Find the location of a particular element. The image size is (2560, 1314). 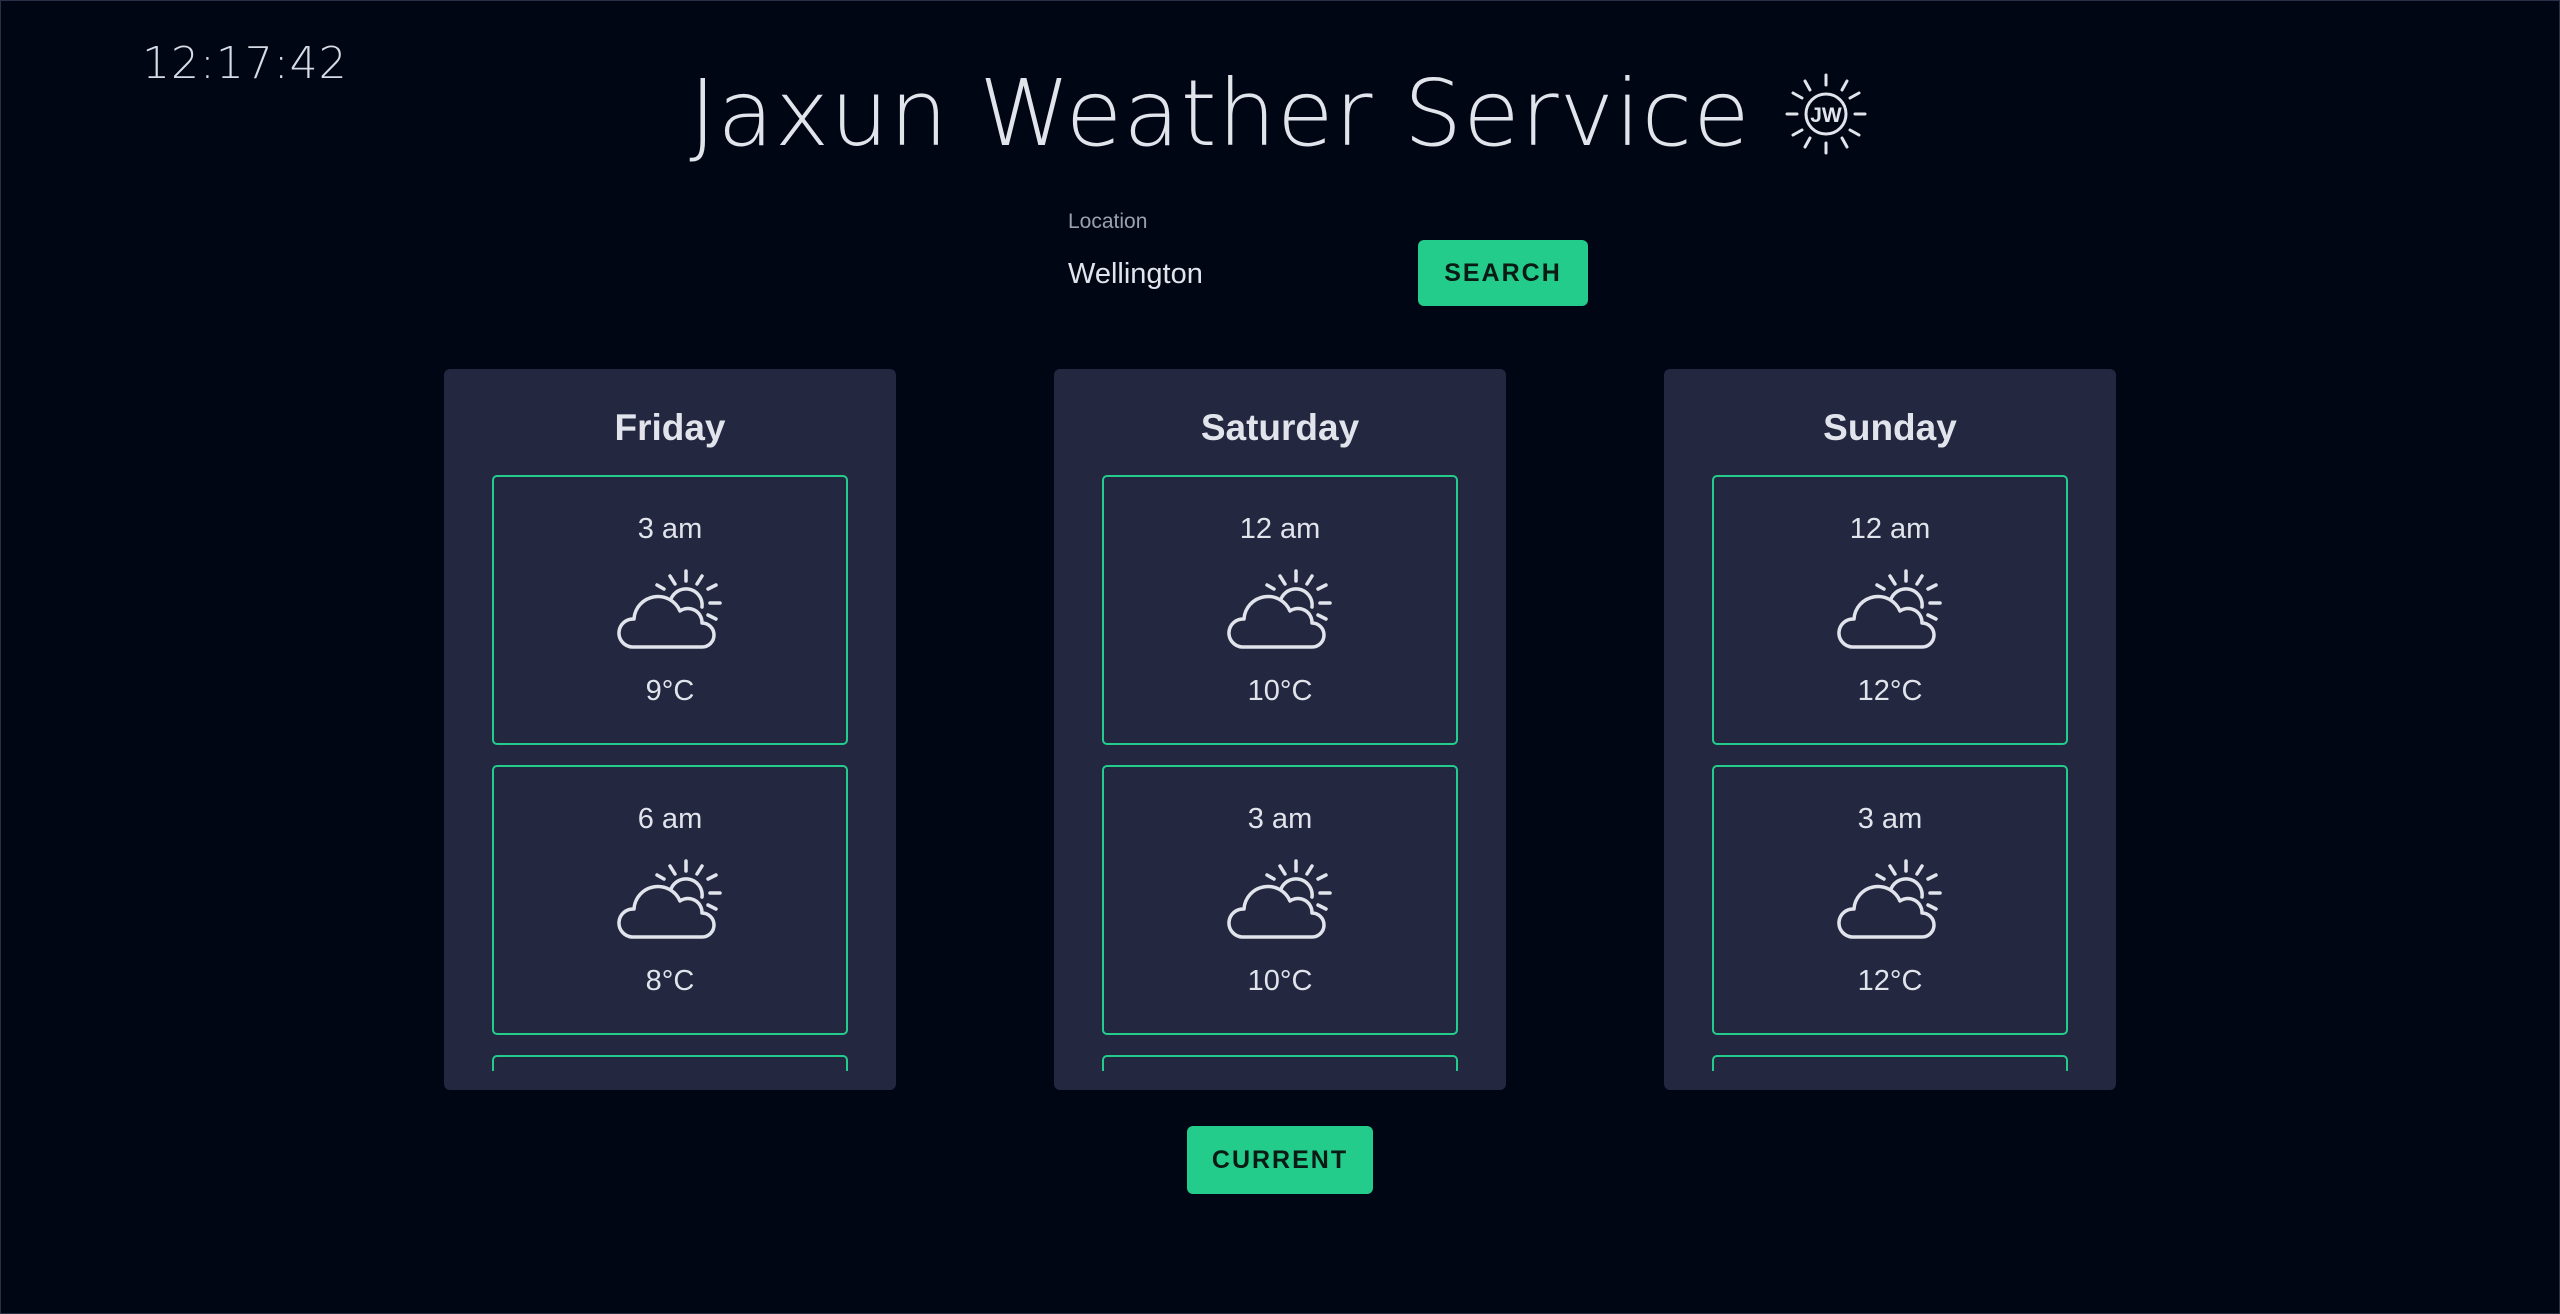

current-button: CURRENT is located at coordinates (1280, 1160).